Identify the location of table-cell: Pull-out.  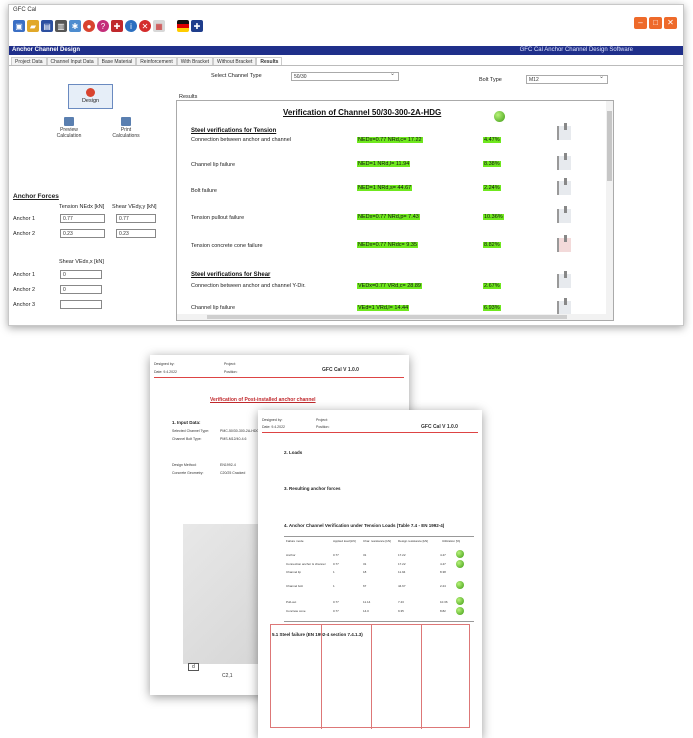
(291, 602).